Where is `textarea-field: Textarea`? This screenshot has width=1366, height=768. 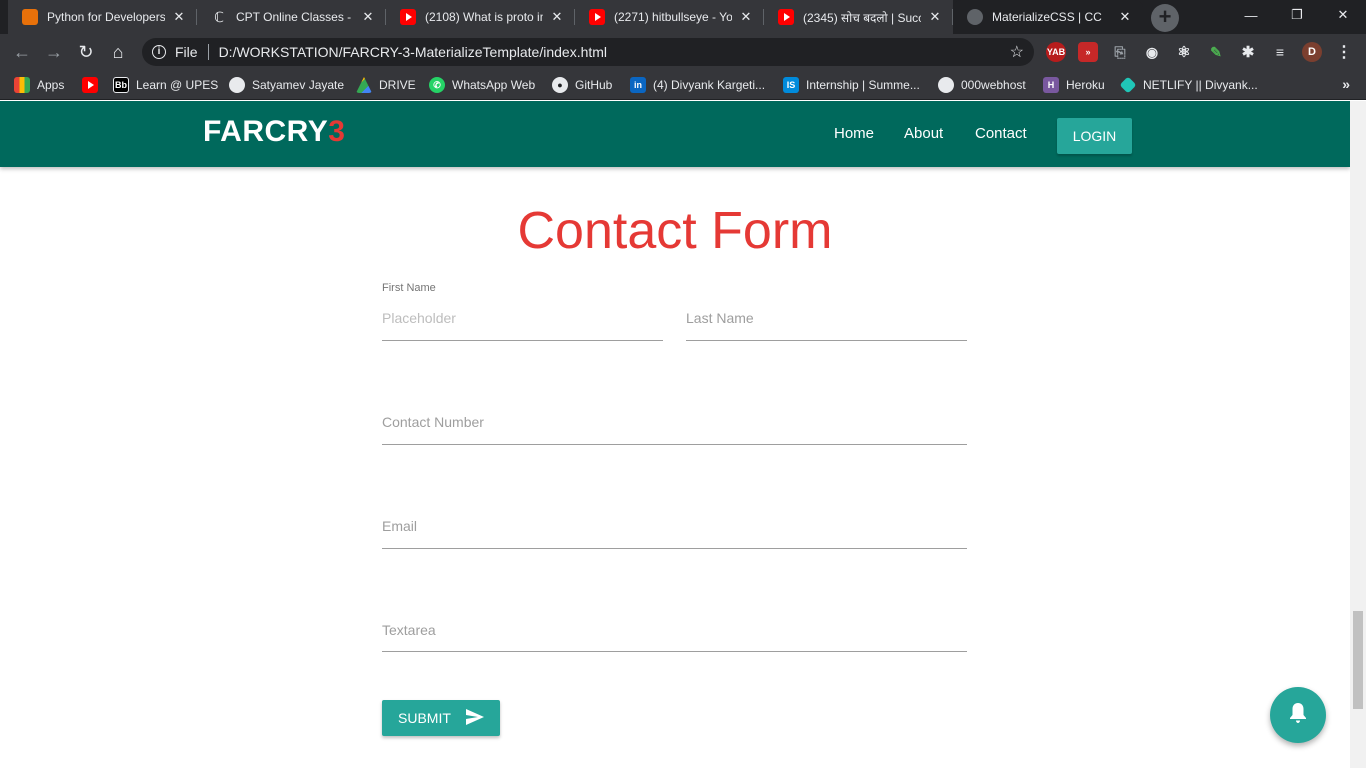 textarea-field: Textarea is located at coordinates (674, 637).